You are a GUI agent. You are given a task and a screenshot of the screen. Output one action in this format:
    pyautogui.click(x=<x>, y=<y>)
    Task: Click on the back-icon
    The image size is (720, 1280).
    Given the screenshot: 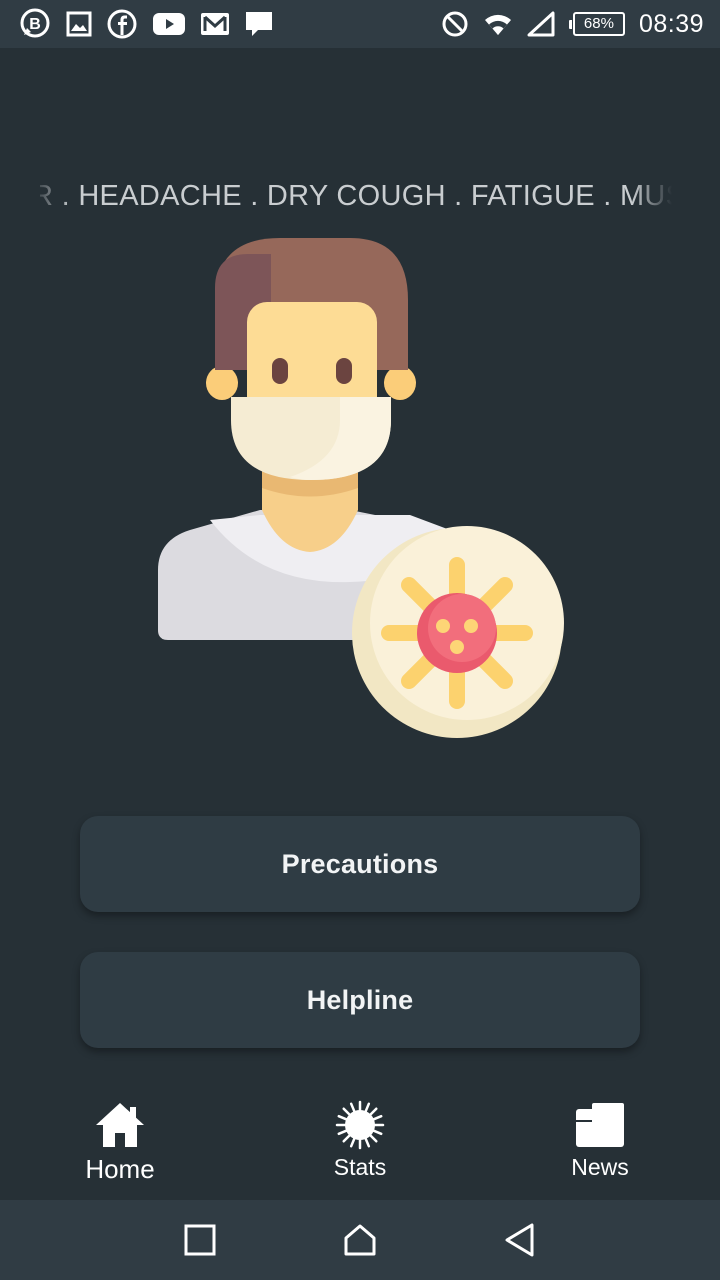 What is the action you would take?
    pyautogui.click(x=520, y=1240)
    